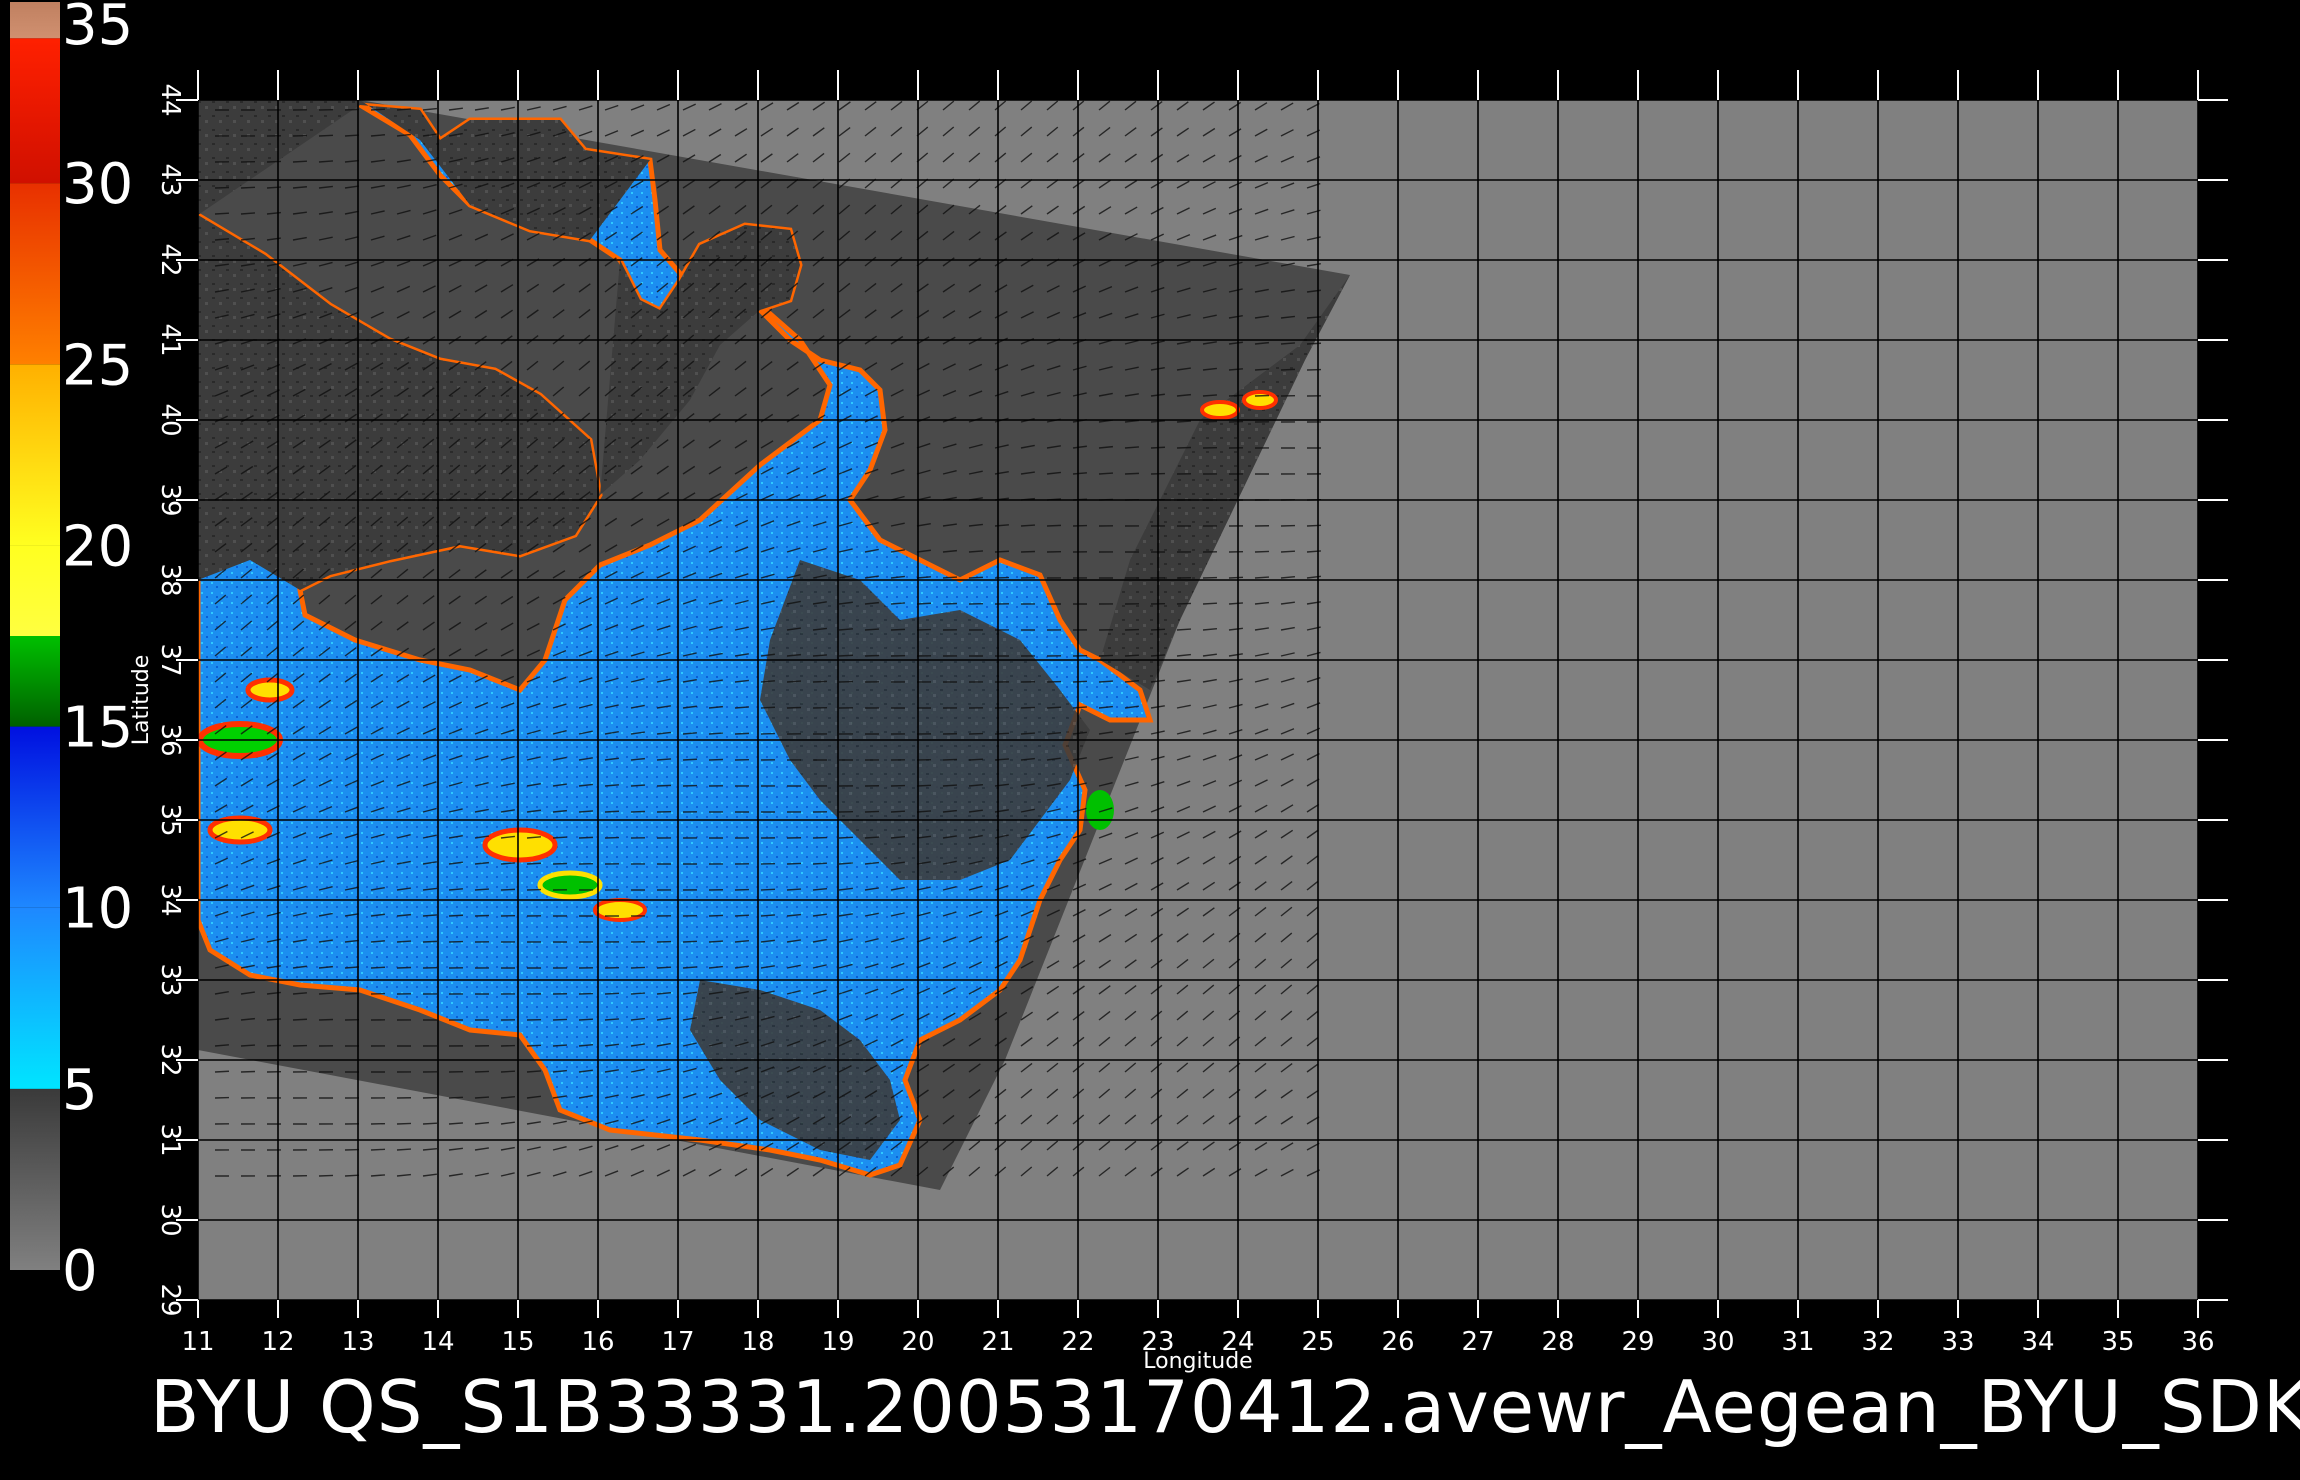  I want to click on lon-tick-label: 36, so click(2197, 1342).